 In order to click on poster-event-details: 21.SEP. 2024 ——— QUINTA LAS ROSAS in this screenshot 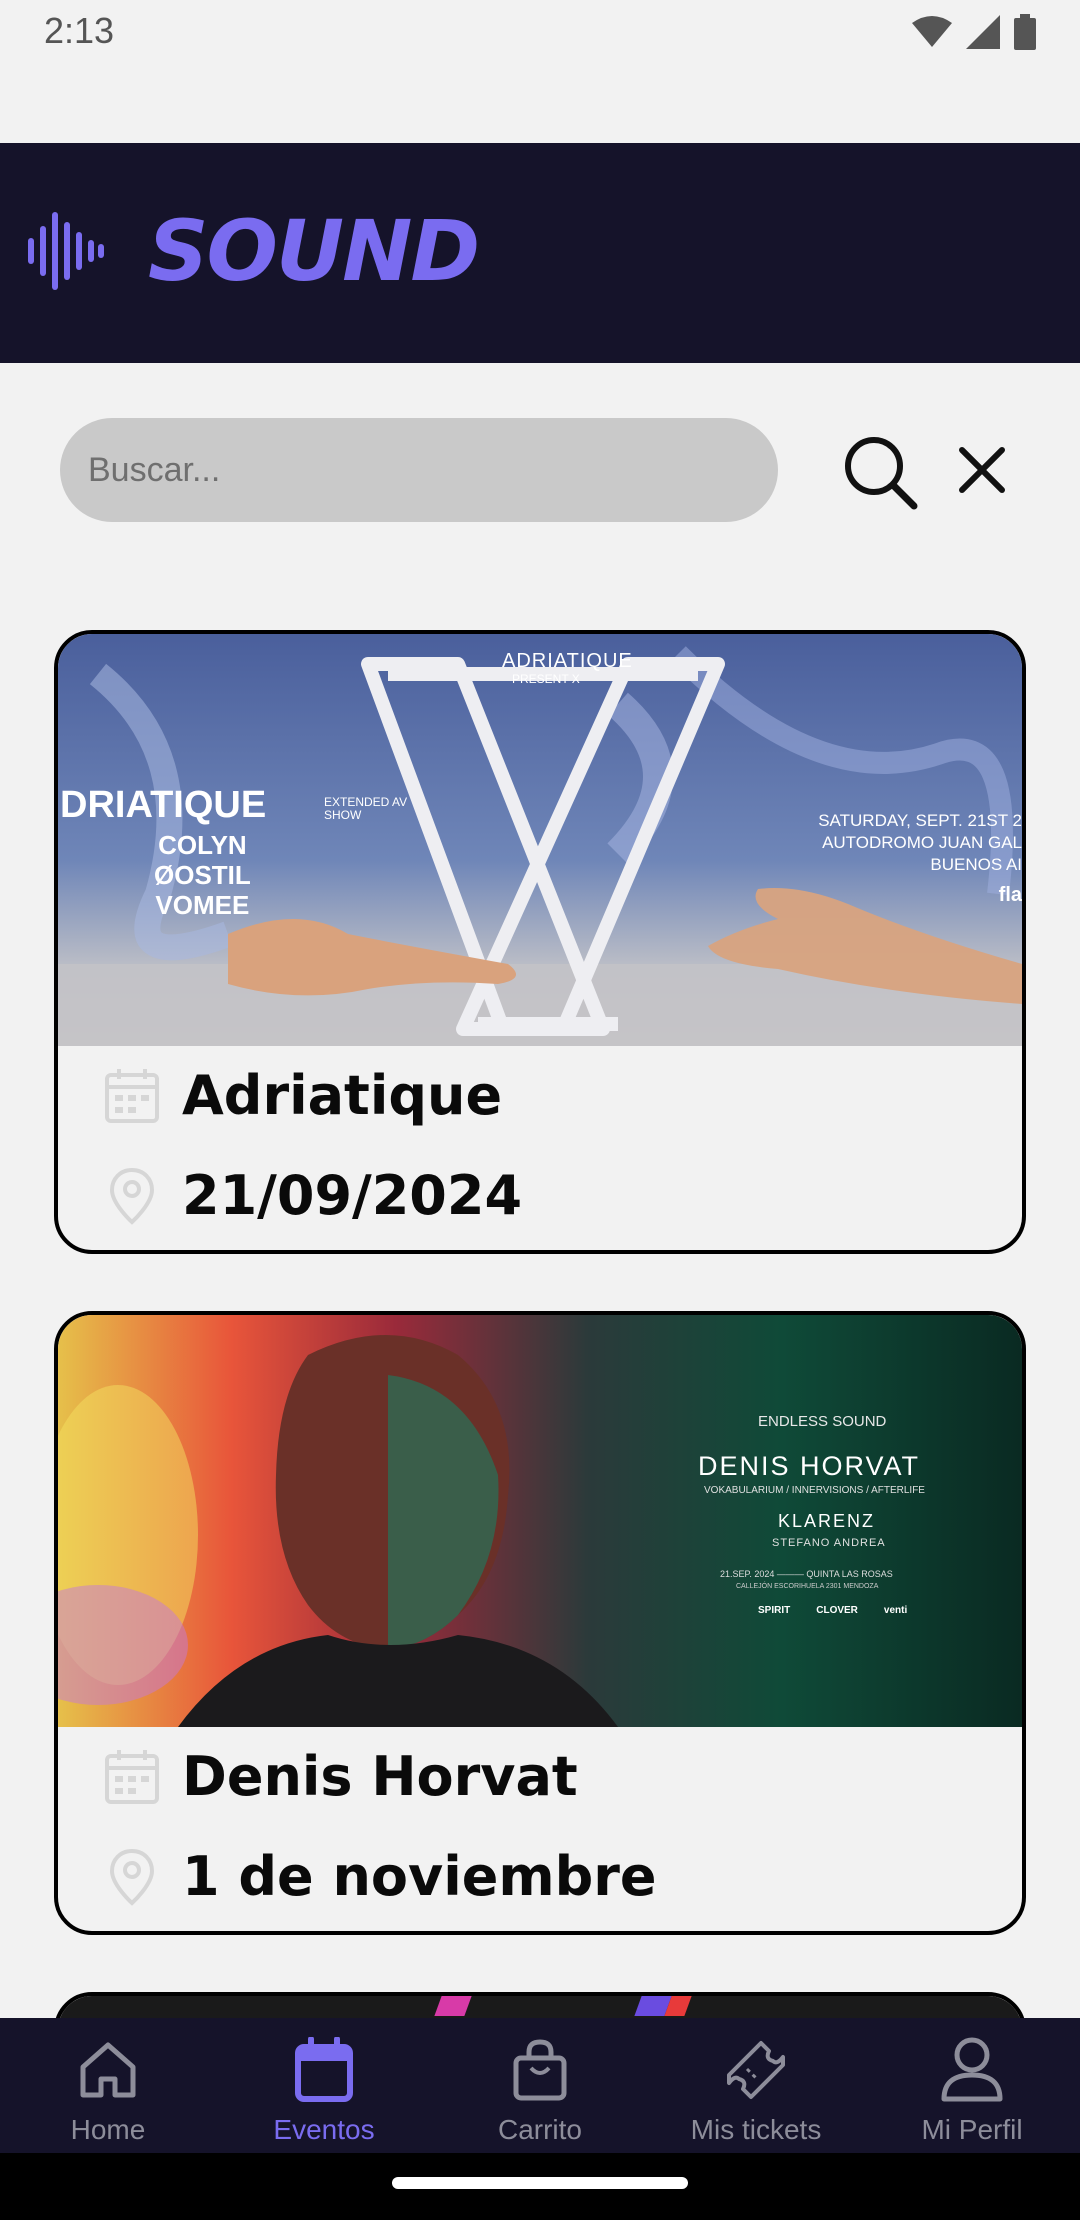, I will do `click(806, 1574)`.